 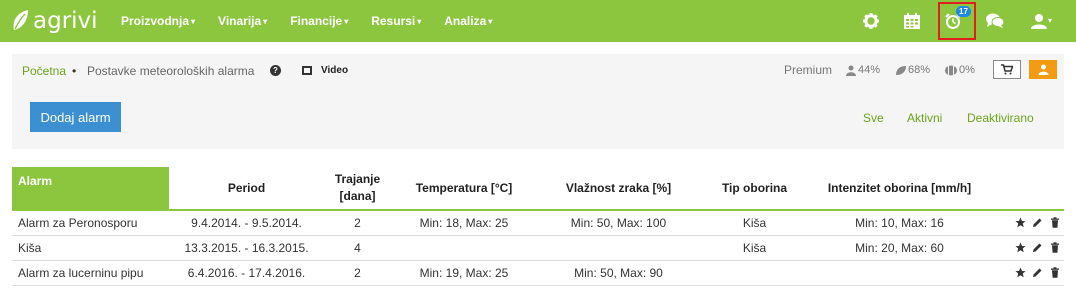 What do you see at coordinates (20, 20) in the screenshot?
I see `leaf-logo-icon` at bounding box center [20, 20].